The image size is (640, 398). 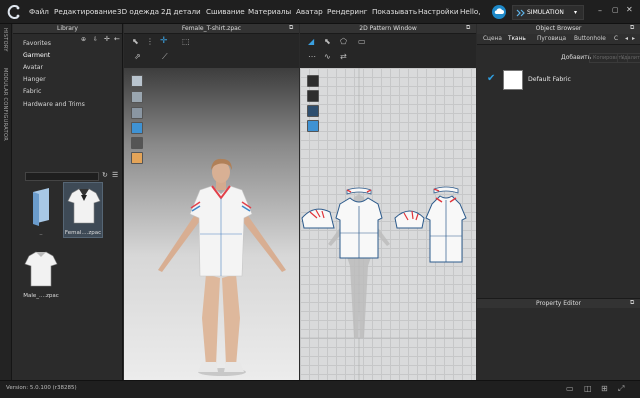 What do you see at coordinates (615, 10) in the screenshot?
I see `maximize-icon: ▢` at bounding box center [615, 10].